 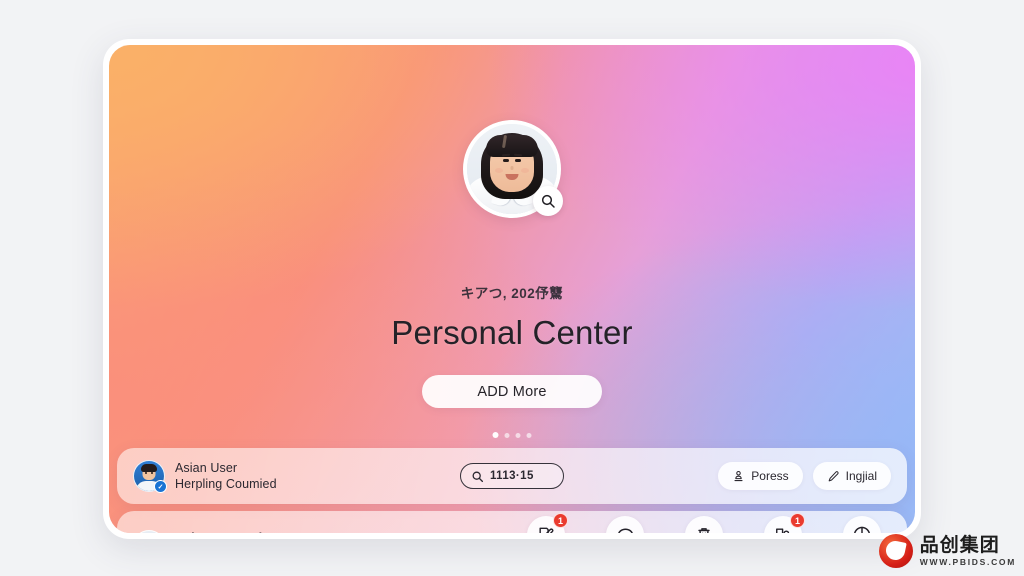 I want to click on action-item-trash: 于豰Ａ5, so click(x=704, y=524).